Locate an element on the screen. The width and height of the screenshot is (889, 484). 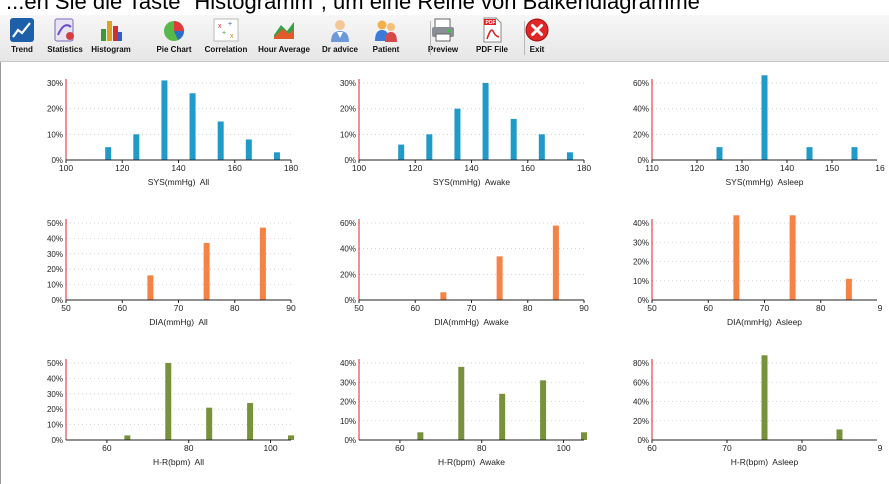
pdf-icon: PDF is located at coordinates (492, 30).